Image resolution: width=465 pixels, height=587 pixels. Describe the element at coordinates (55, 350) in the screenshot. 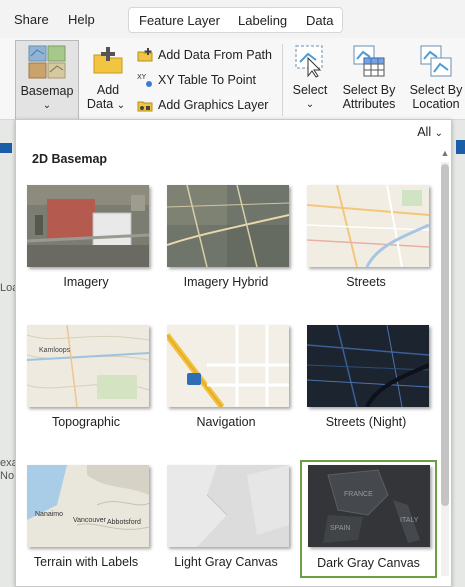

I see `map-place-label: Kamloops` at that location.